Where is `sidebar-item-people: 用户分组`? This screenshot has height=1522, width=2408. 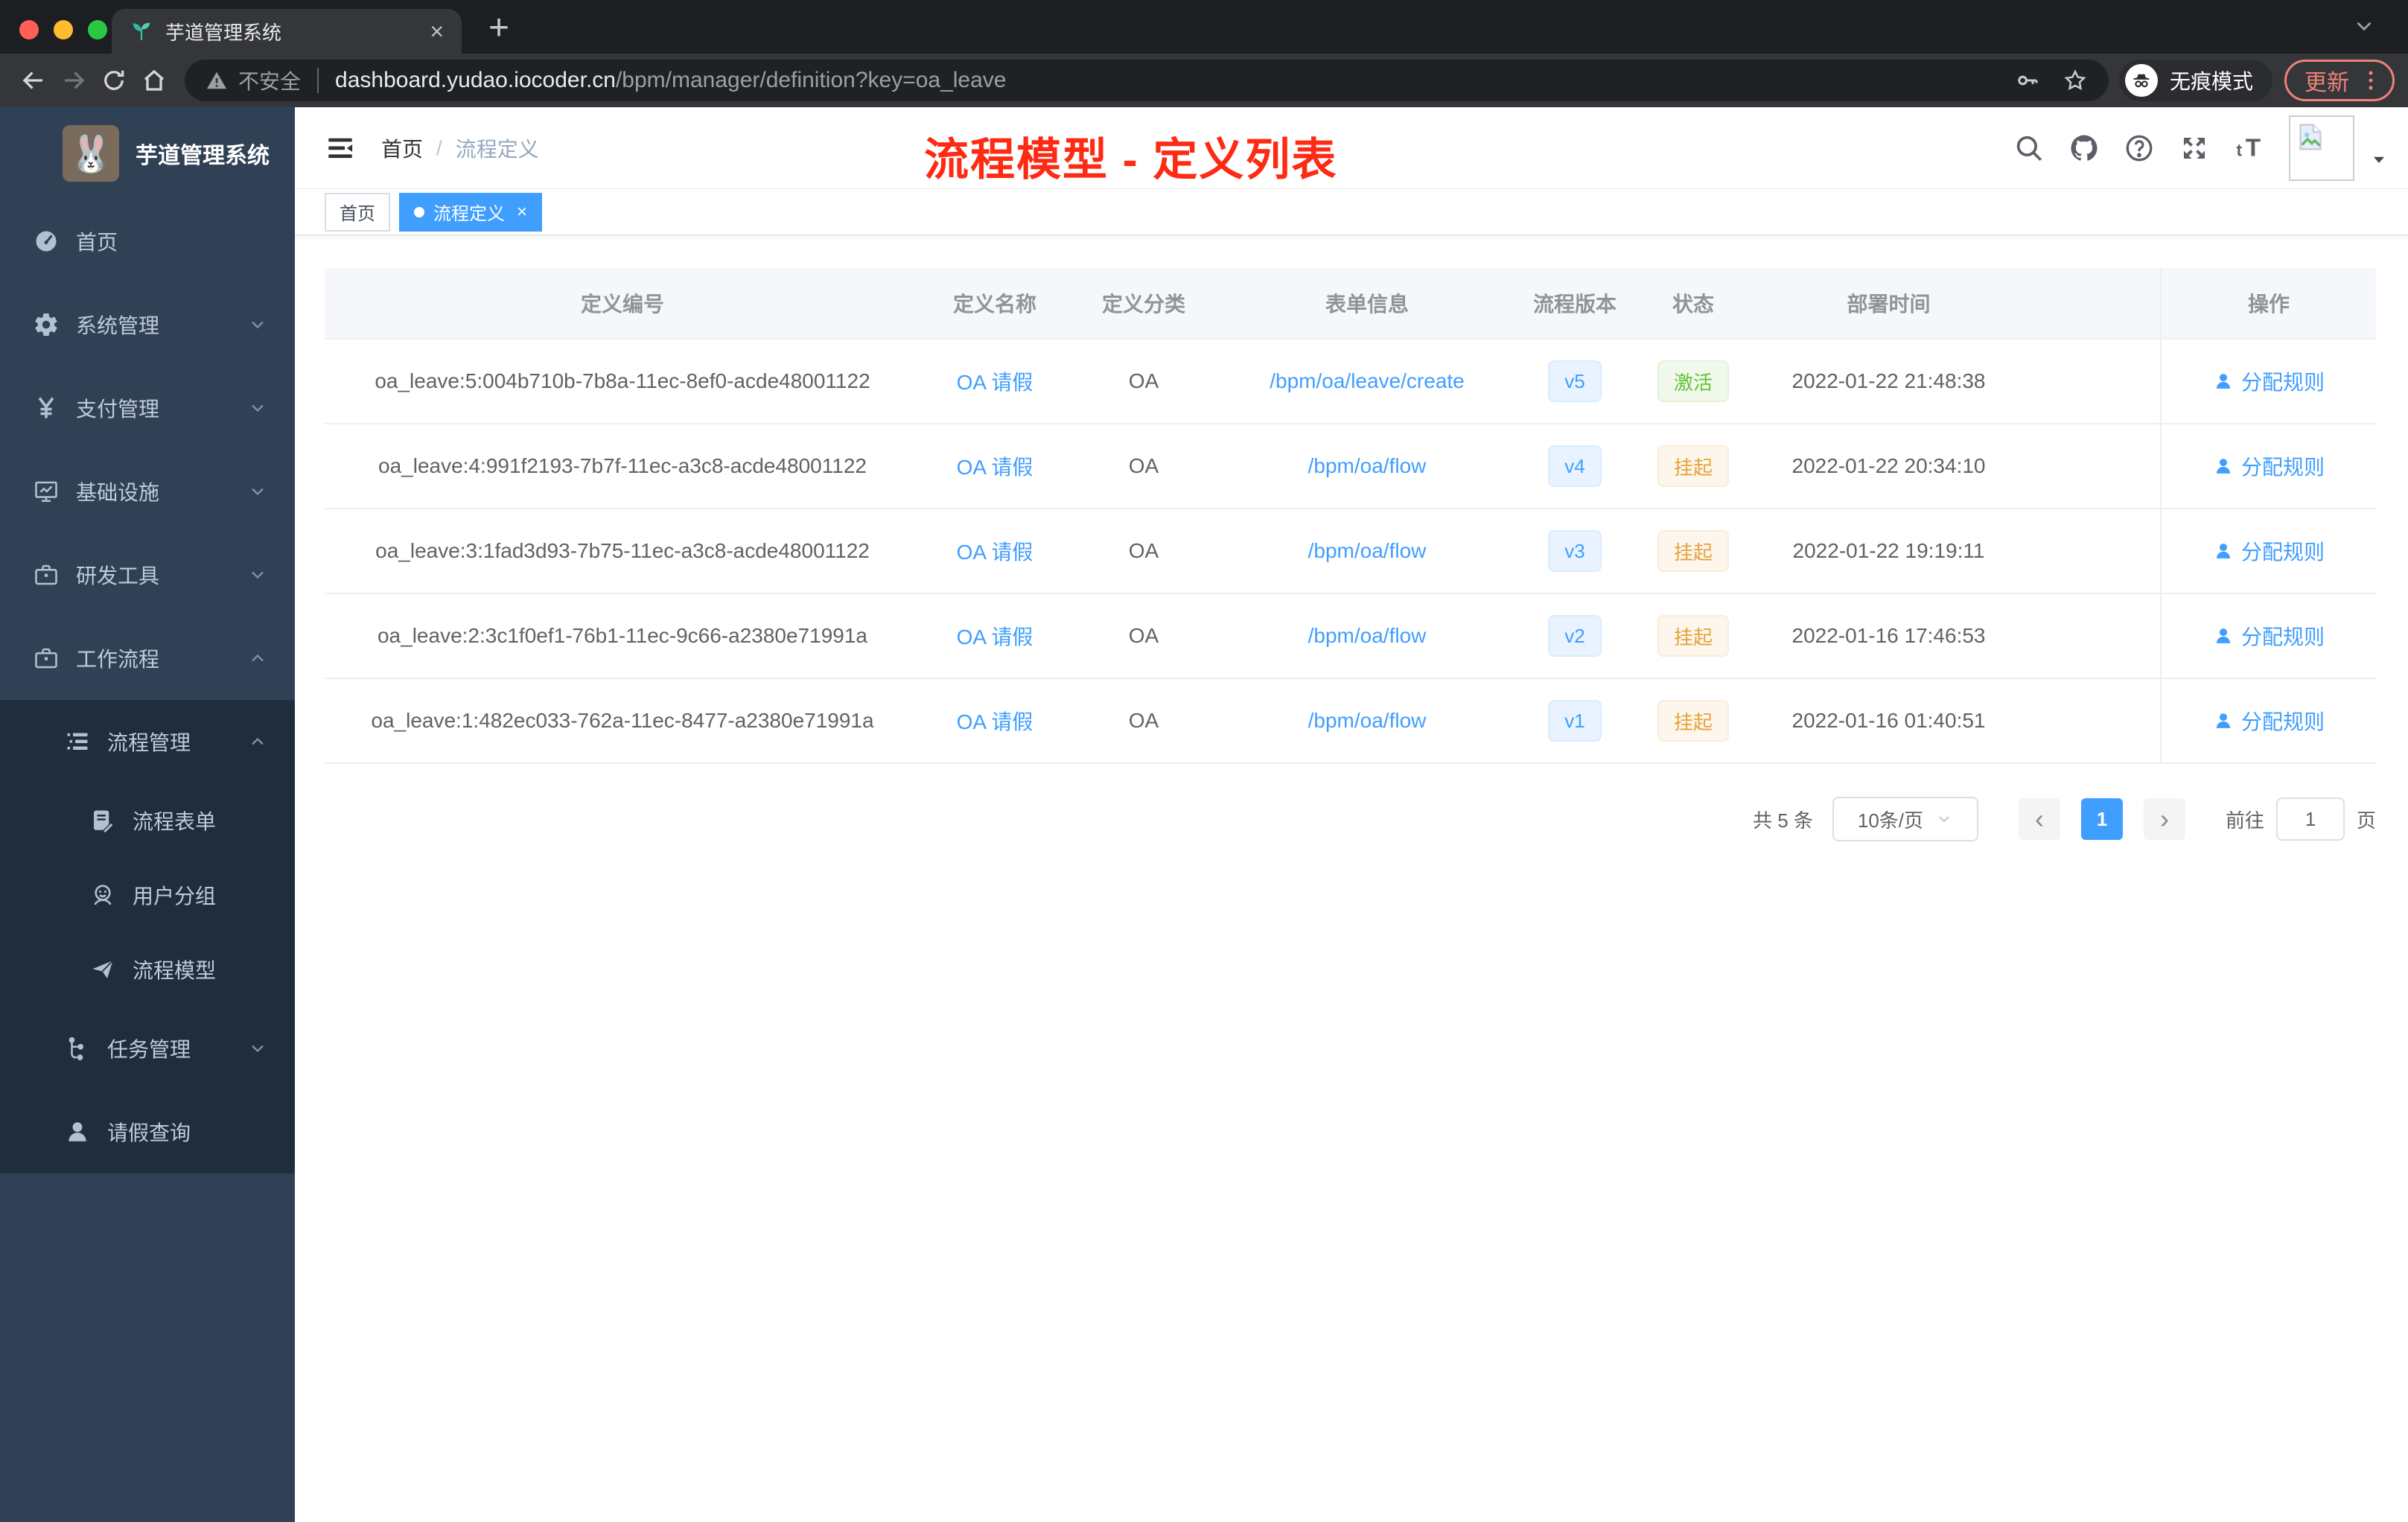 sidebar-item-people: 用户分组 is located at coordinates (147, 895).